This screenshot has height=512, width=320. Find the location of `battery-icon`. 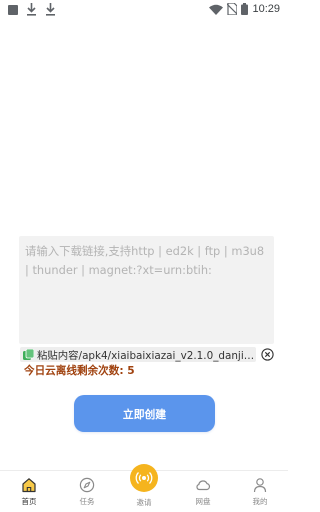

battery-icon is located at coordinates (245, 9).